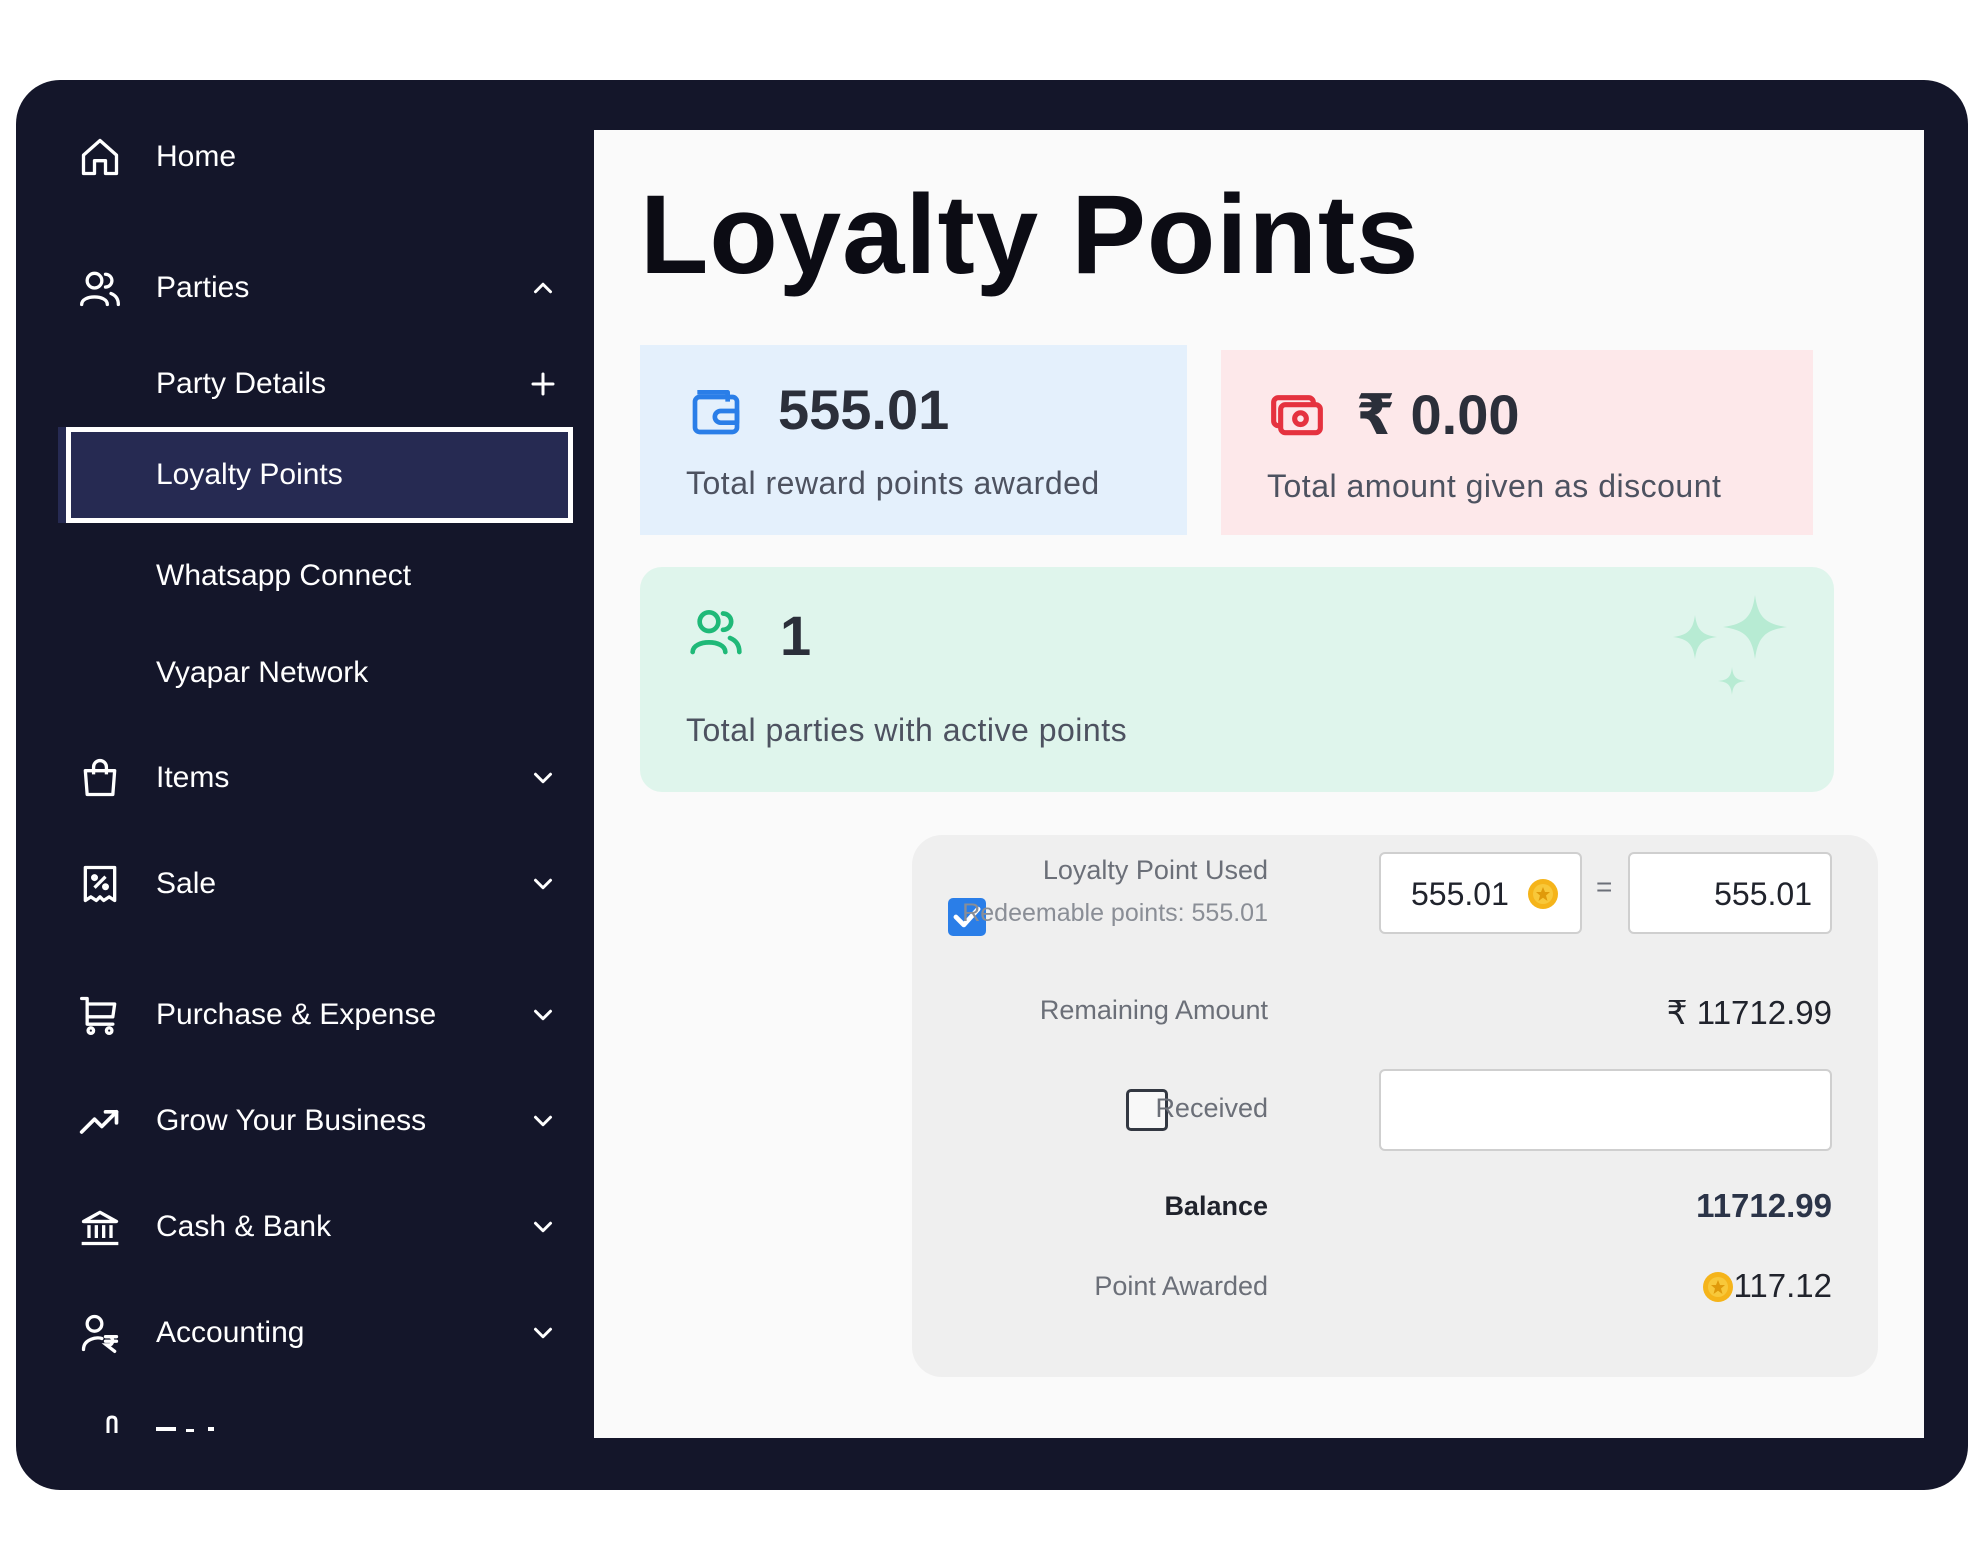  What do you see at coordinates (893, 483) in the screenshot?
I see `reward-points-label: Total reward points awarded` at bounding box center [893, 483].